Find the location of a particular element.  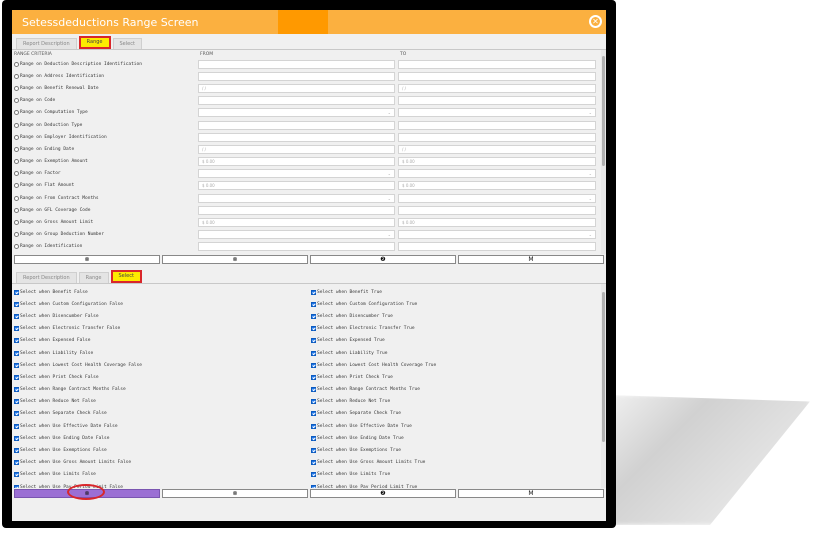

tab-range: Range is located at coordinates (94, 42).